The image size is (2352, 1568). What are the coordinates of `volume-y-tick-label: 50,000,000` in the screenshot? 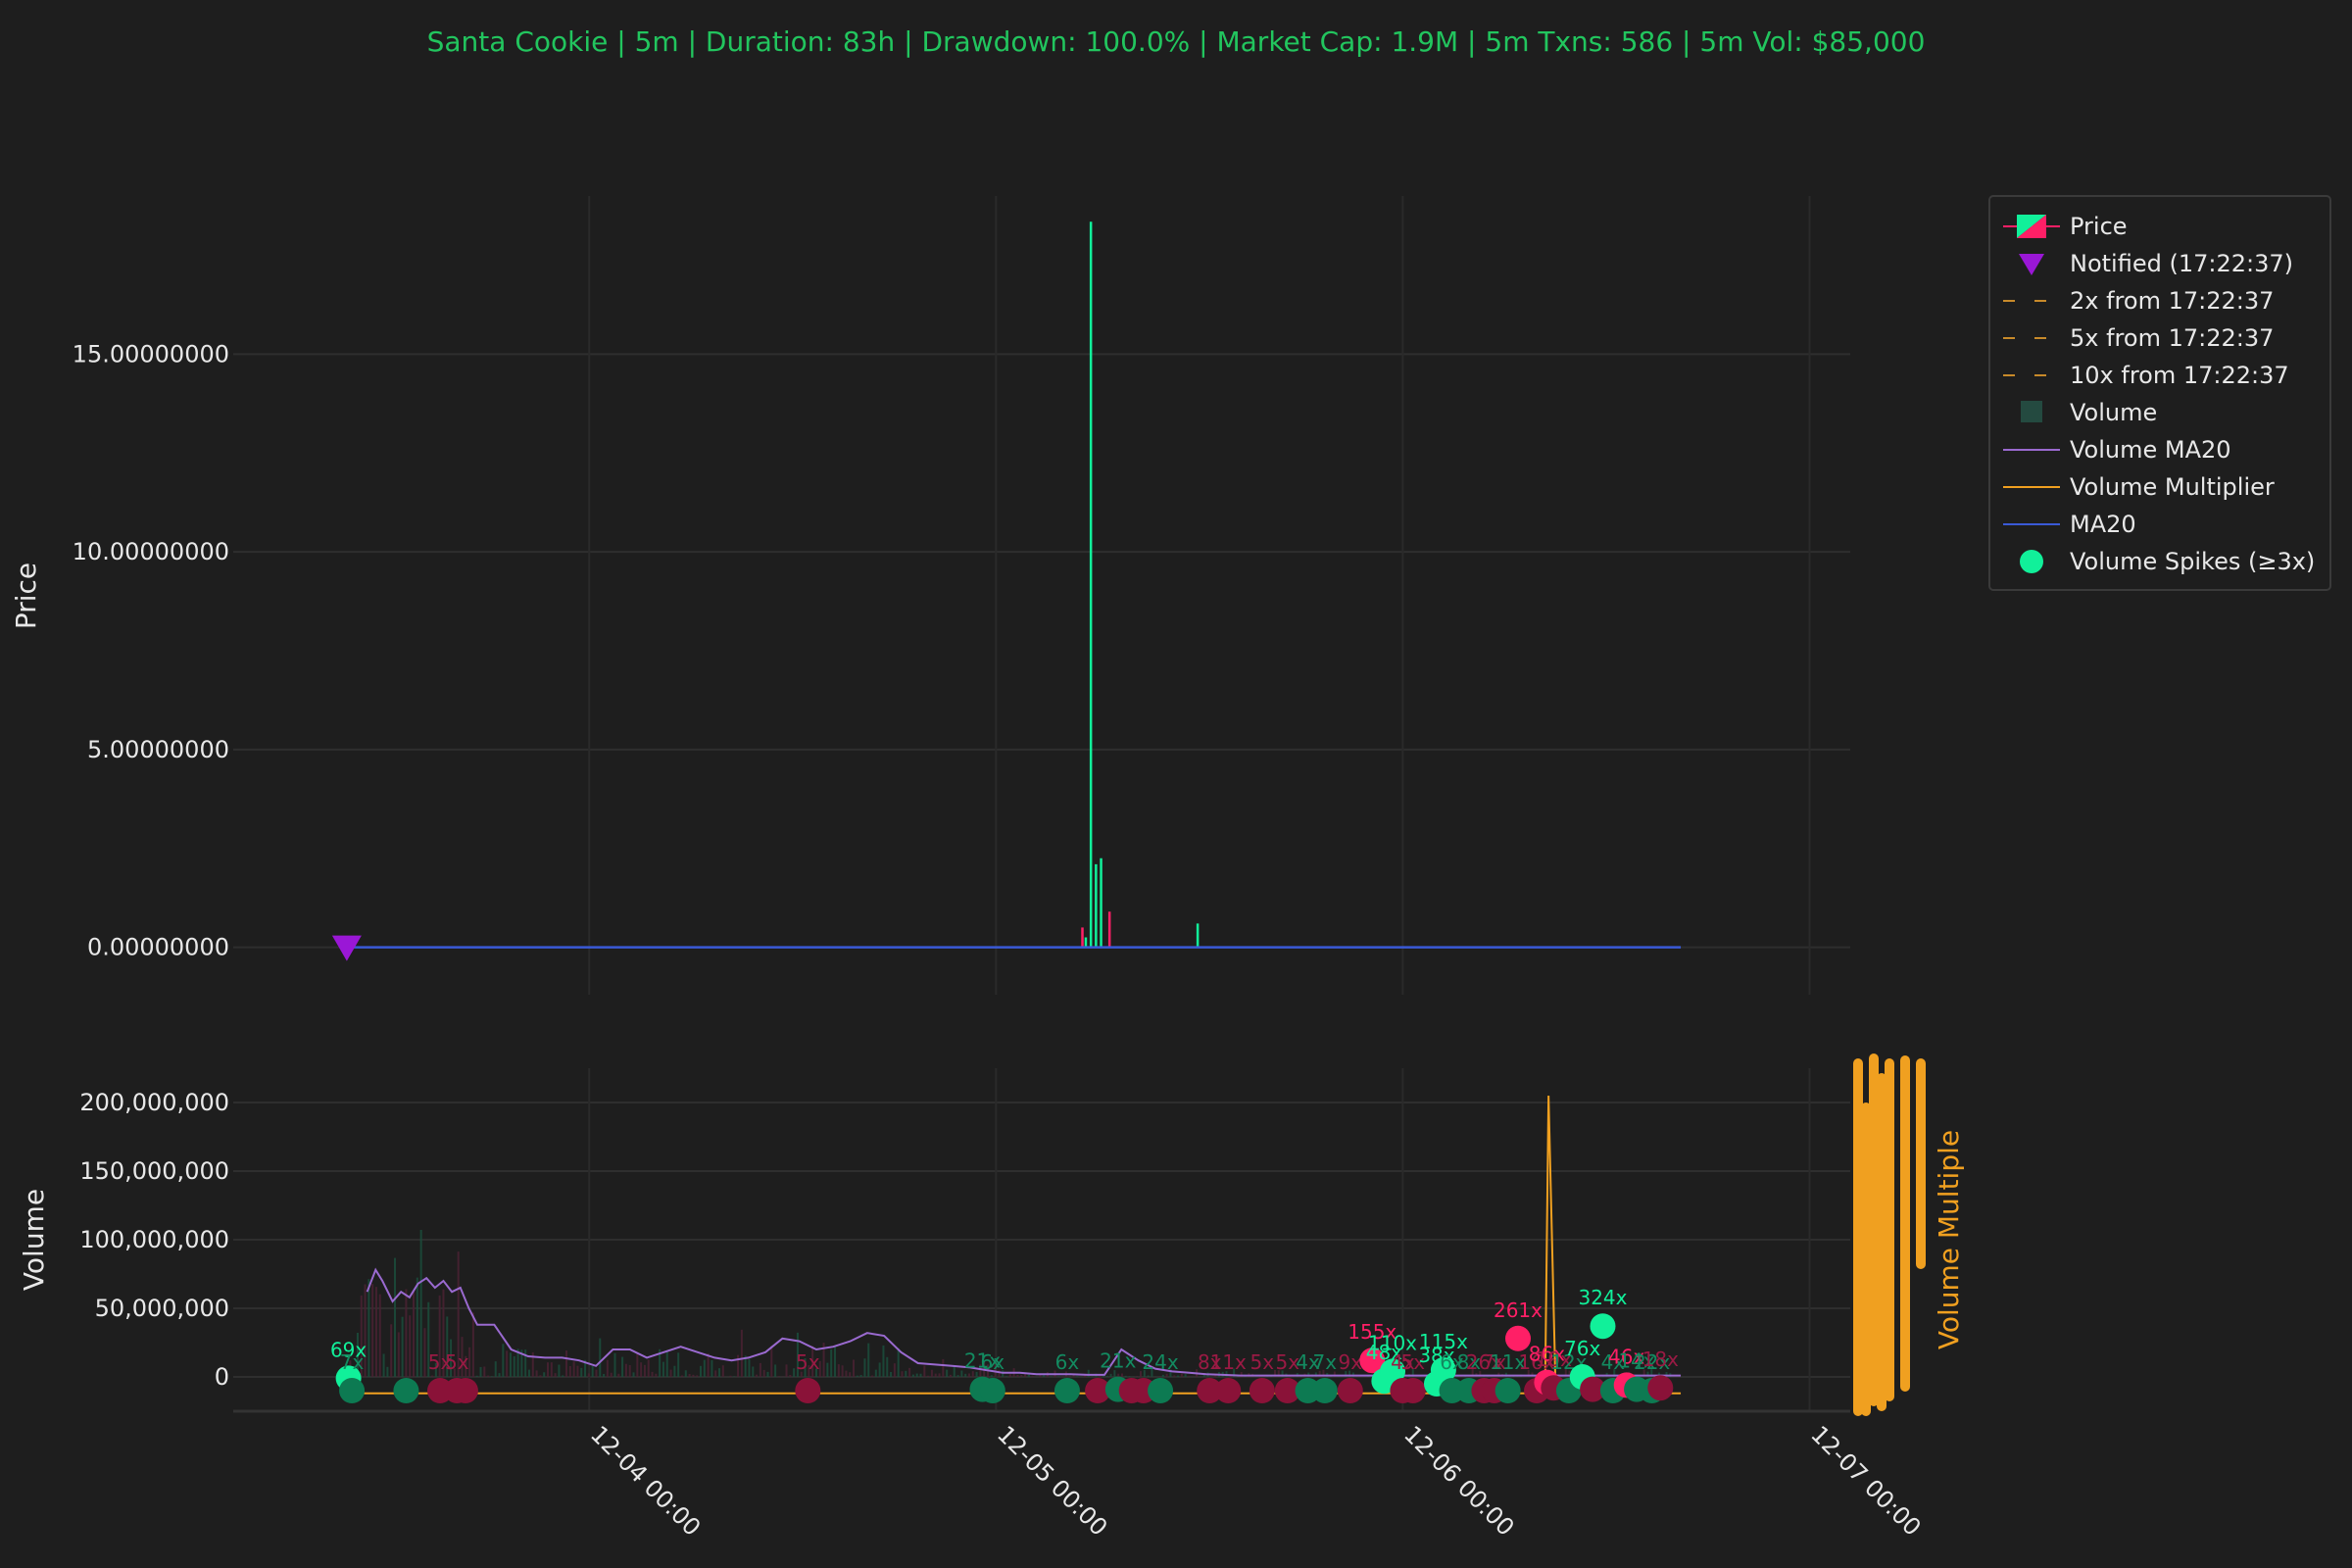 It's located at (162, 1308).